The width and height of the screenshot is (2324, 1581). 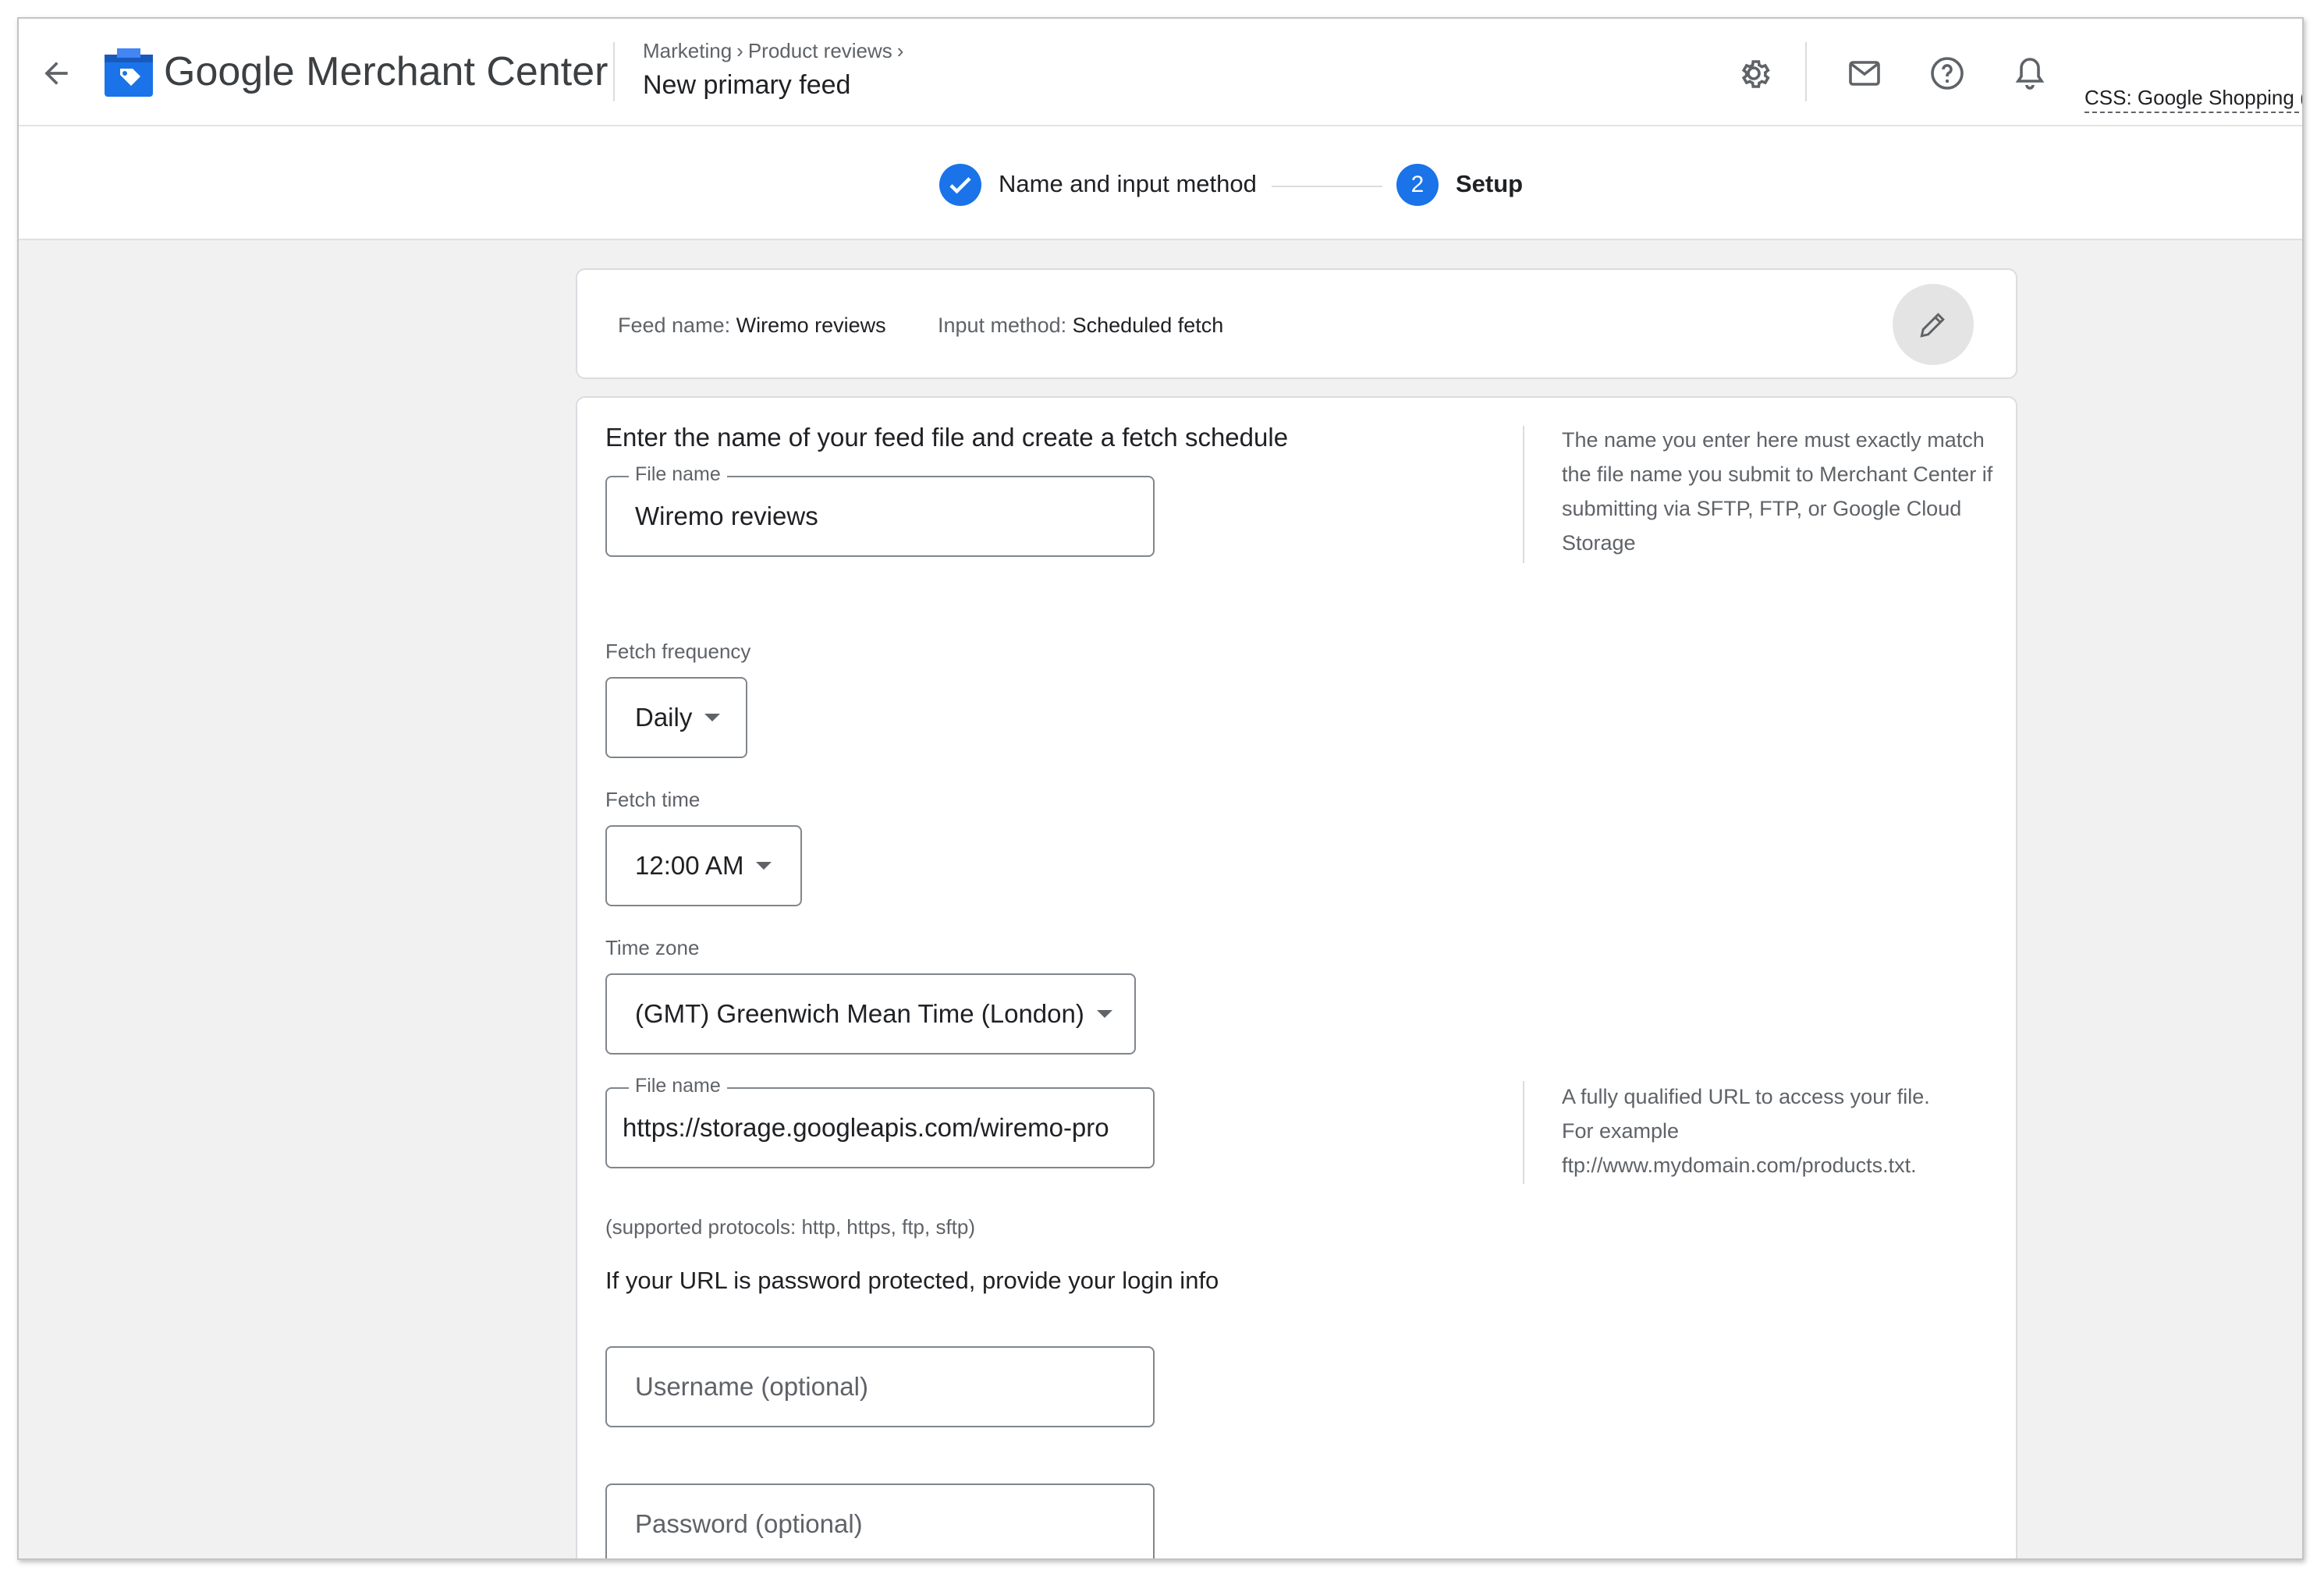 I want to click on gear-icon, so click(x=1755, y=74).